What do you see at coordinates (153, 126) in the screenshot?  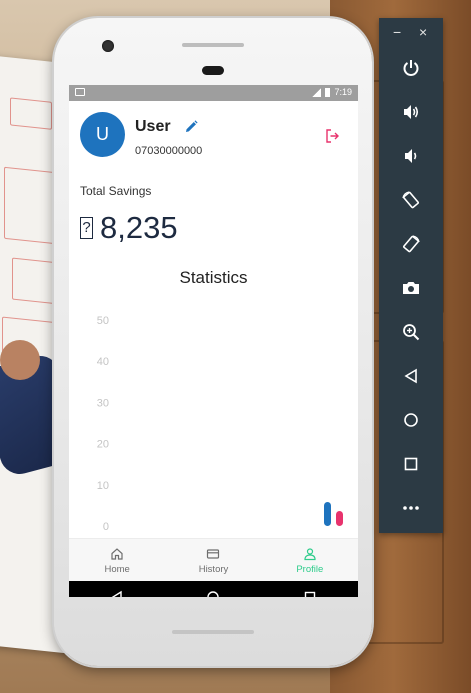 I see `user-name: User` at bounding box center [153, 126].